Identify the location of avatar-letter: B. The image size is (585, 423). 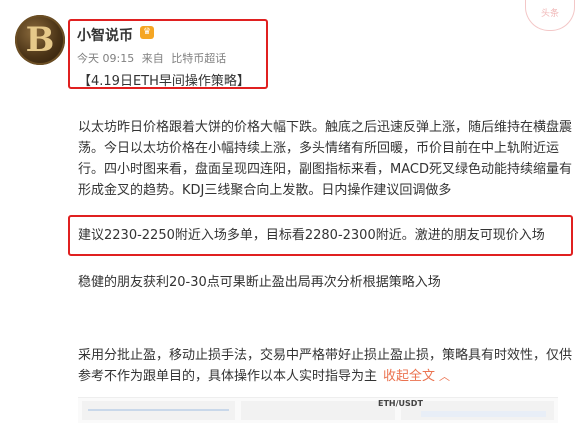
(40, 40).